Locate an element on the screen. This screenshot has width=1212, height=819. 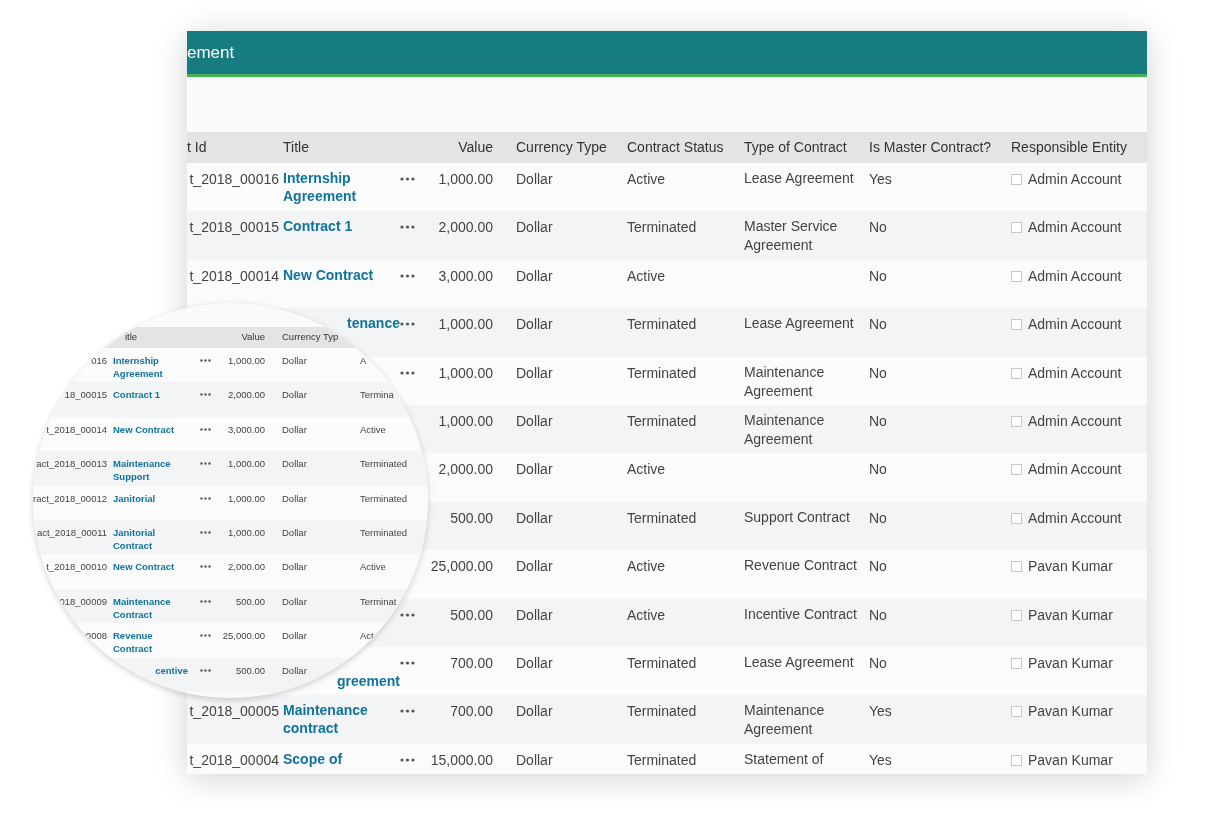
column-header: Responsible Entity is located at coordinates (1079, 147).